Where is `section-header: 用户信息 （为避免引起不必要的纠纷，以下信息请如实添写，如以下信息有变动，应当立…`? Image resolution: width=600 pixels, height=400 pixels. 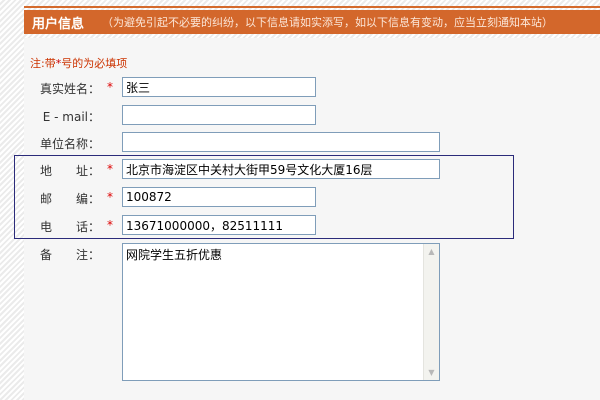 section-header: 用户信息 （为避免引起不必要的纠纷，以下信息请如实添写，如以下信息有变动，应当立… is located at coordinates (312, 22).